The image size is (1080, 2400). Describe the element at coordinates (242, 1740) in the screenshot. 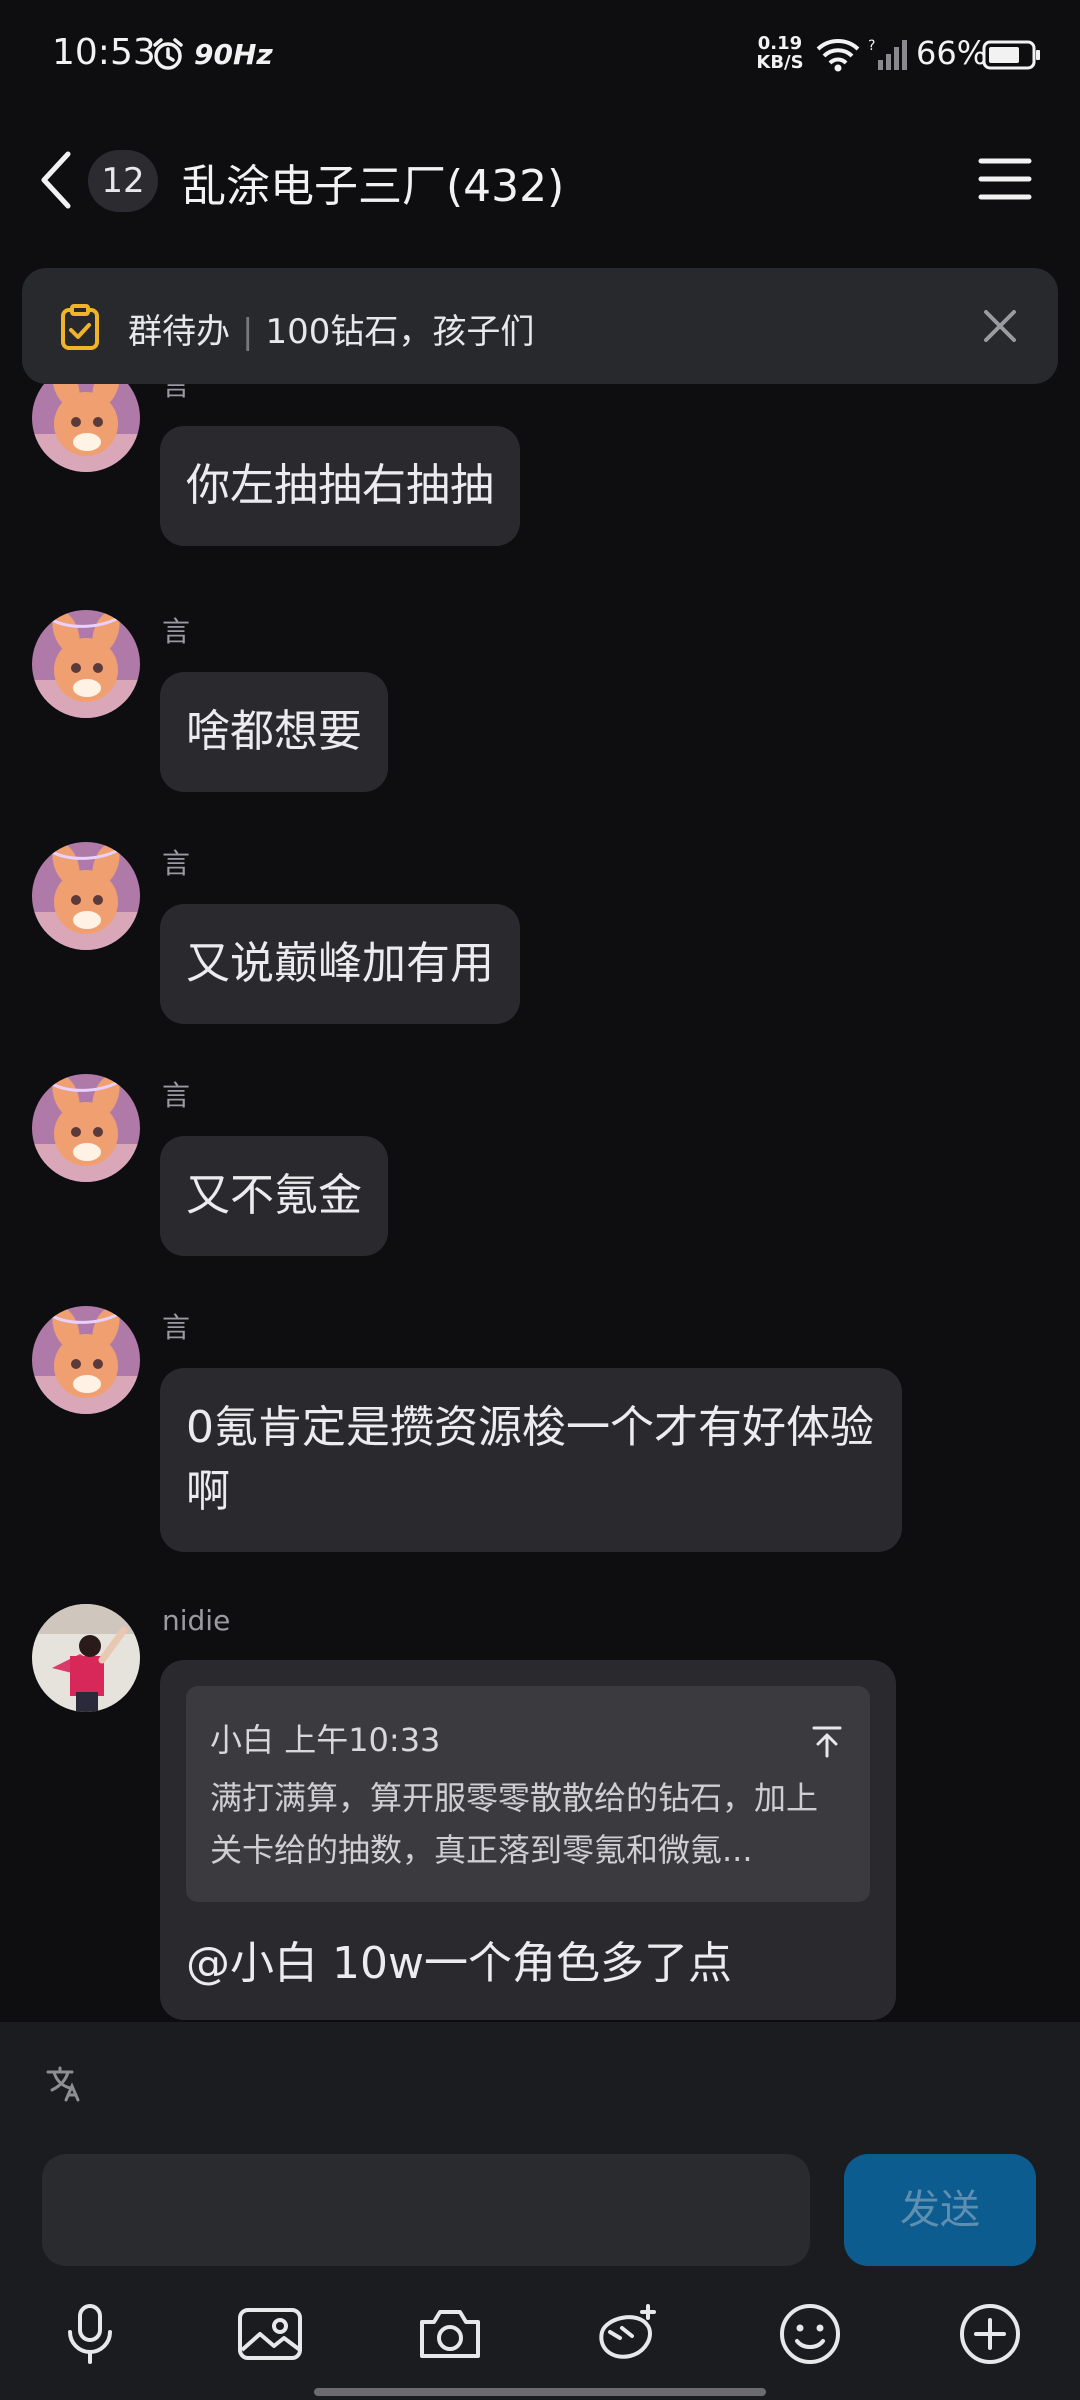

I see `quote-author: 小白` at that location.